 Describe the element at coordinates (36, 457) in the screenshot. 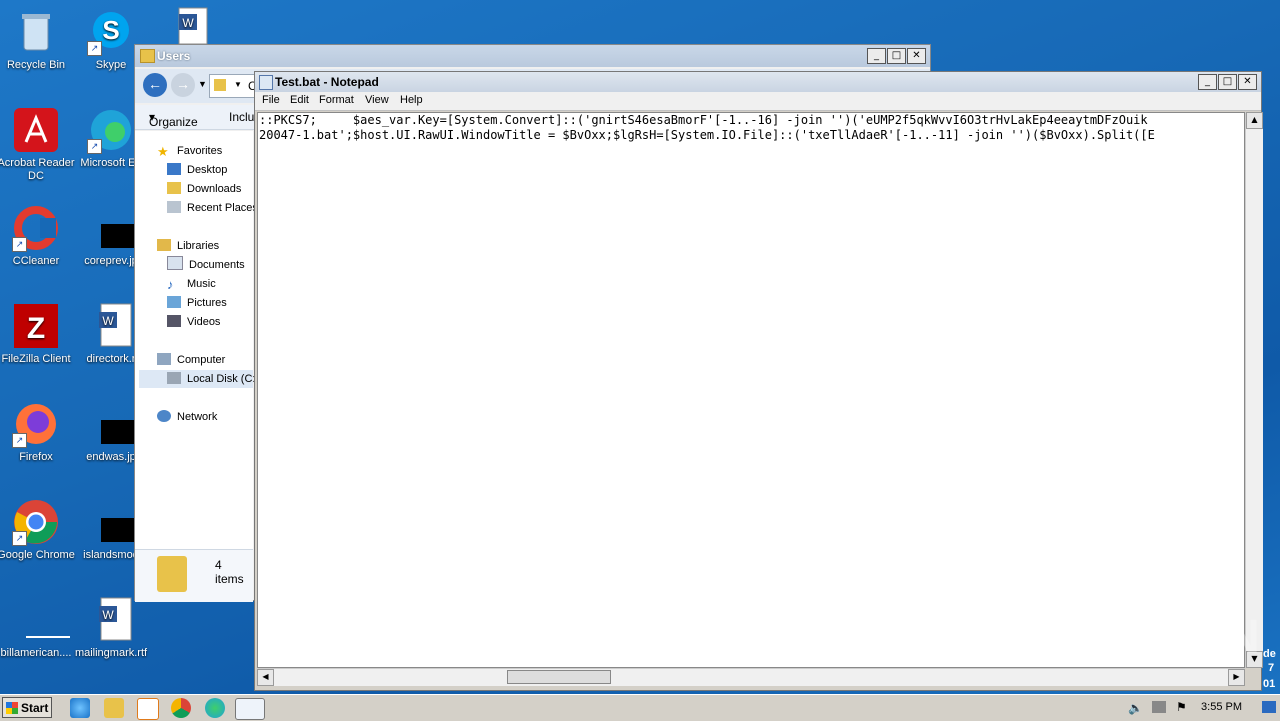

I see `desktop-icon-label: Firefox` at that location.